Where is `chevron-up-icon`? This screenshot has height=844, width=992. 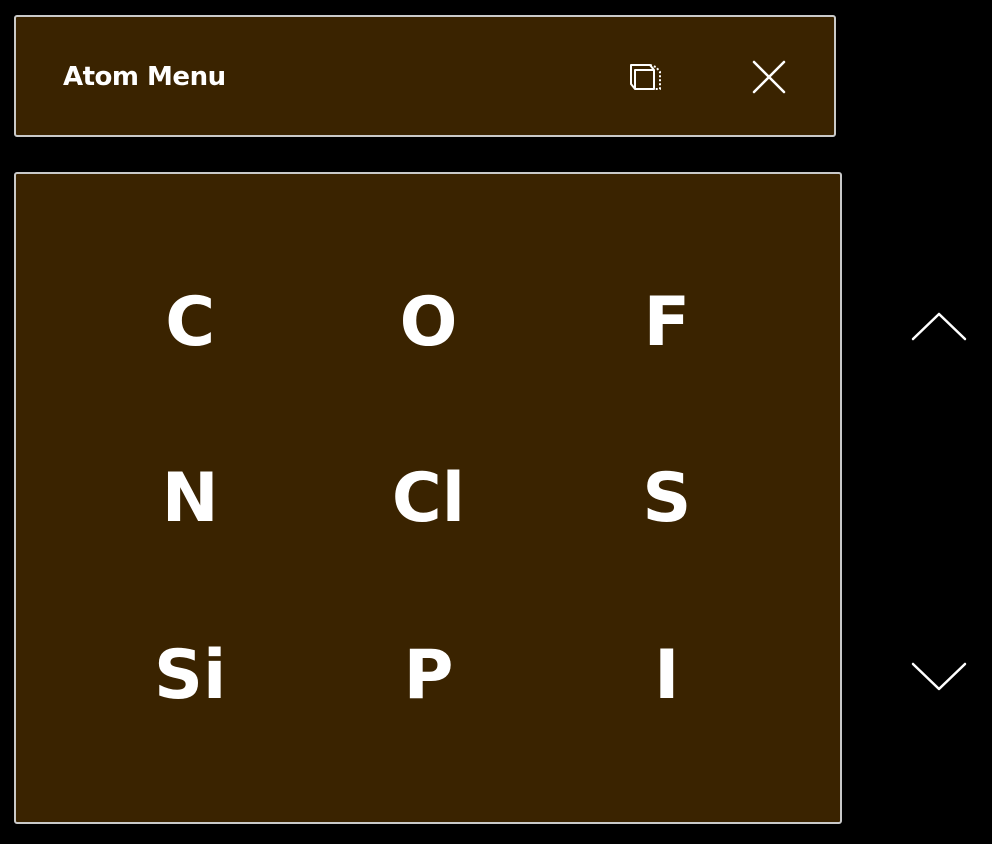 chevron-up-icon is located at coordinates (939, 326).